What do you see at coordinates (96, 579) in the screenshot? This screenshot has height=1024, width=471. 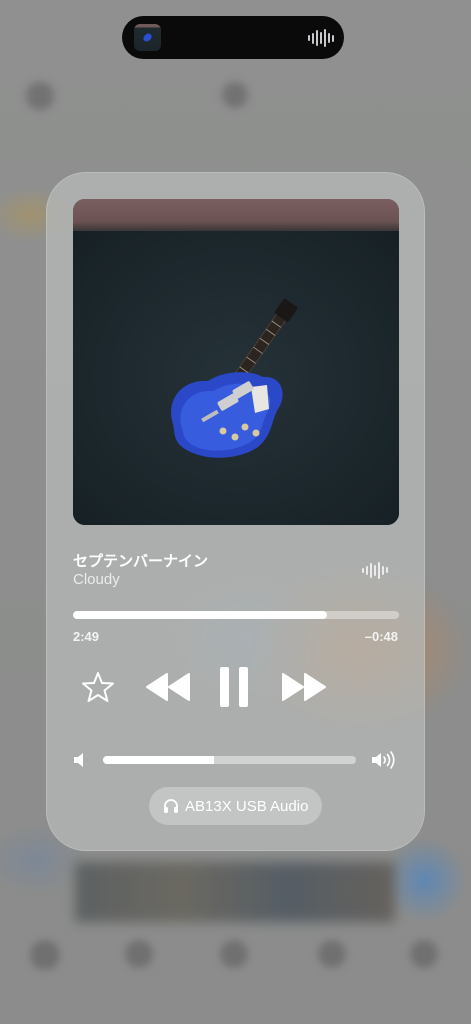 I see `track-artist: Cloudy` at bounding box center [96, 579].